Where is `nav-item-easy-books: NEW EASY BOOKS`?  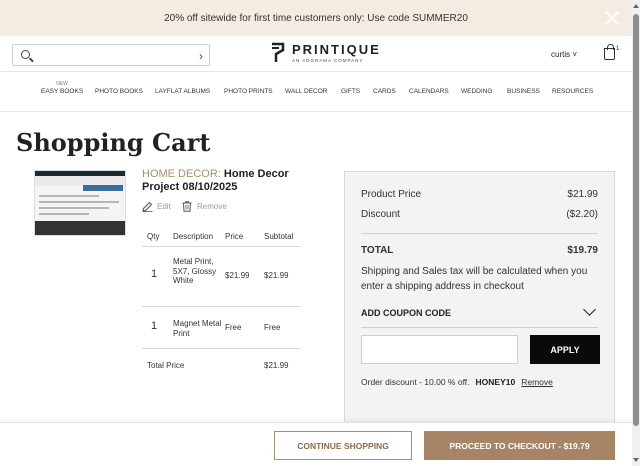
nav-item-easy-books: NEW EASY BOOKS is located at coordinates (62, 88).